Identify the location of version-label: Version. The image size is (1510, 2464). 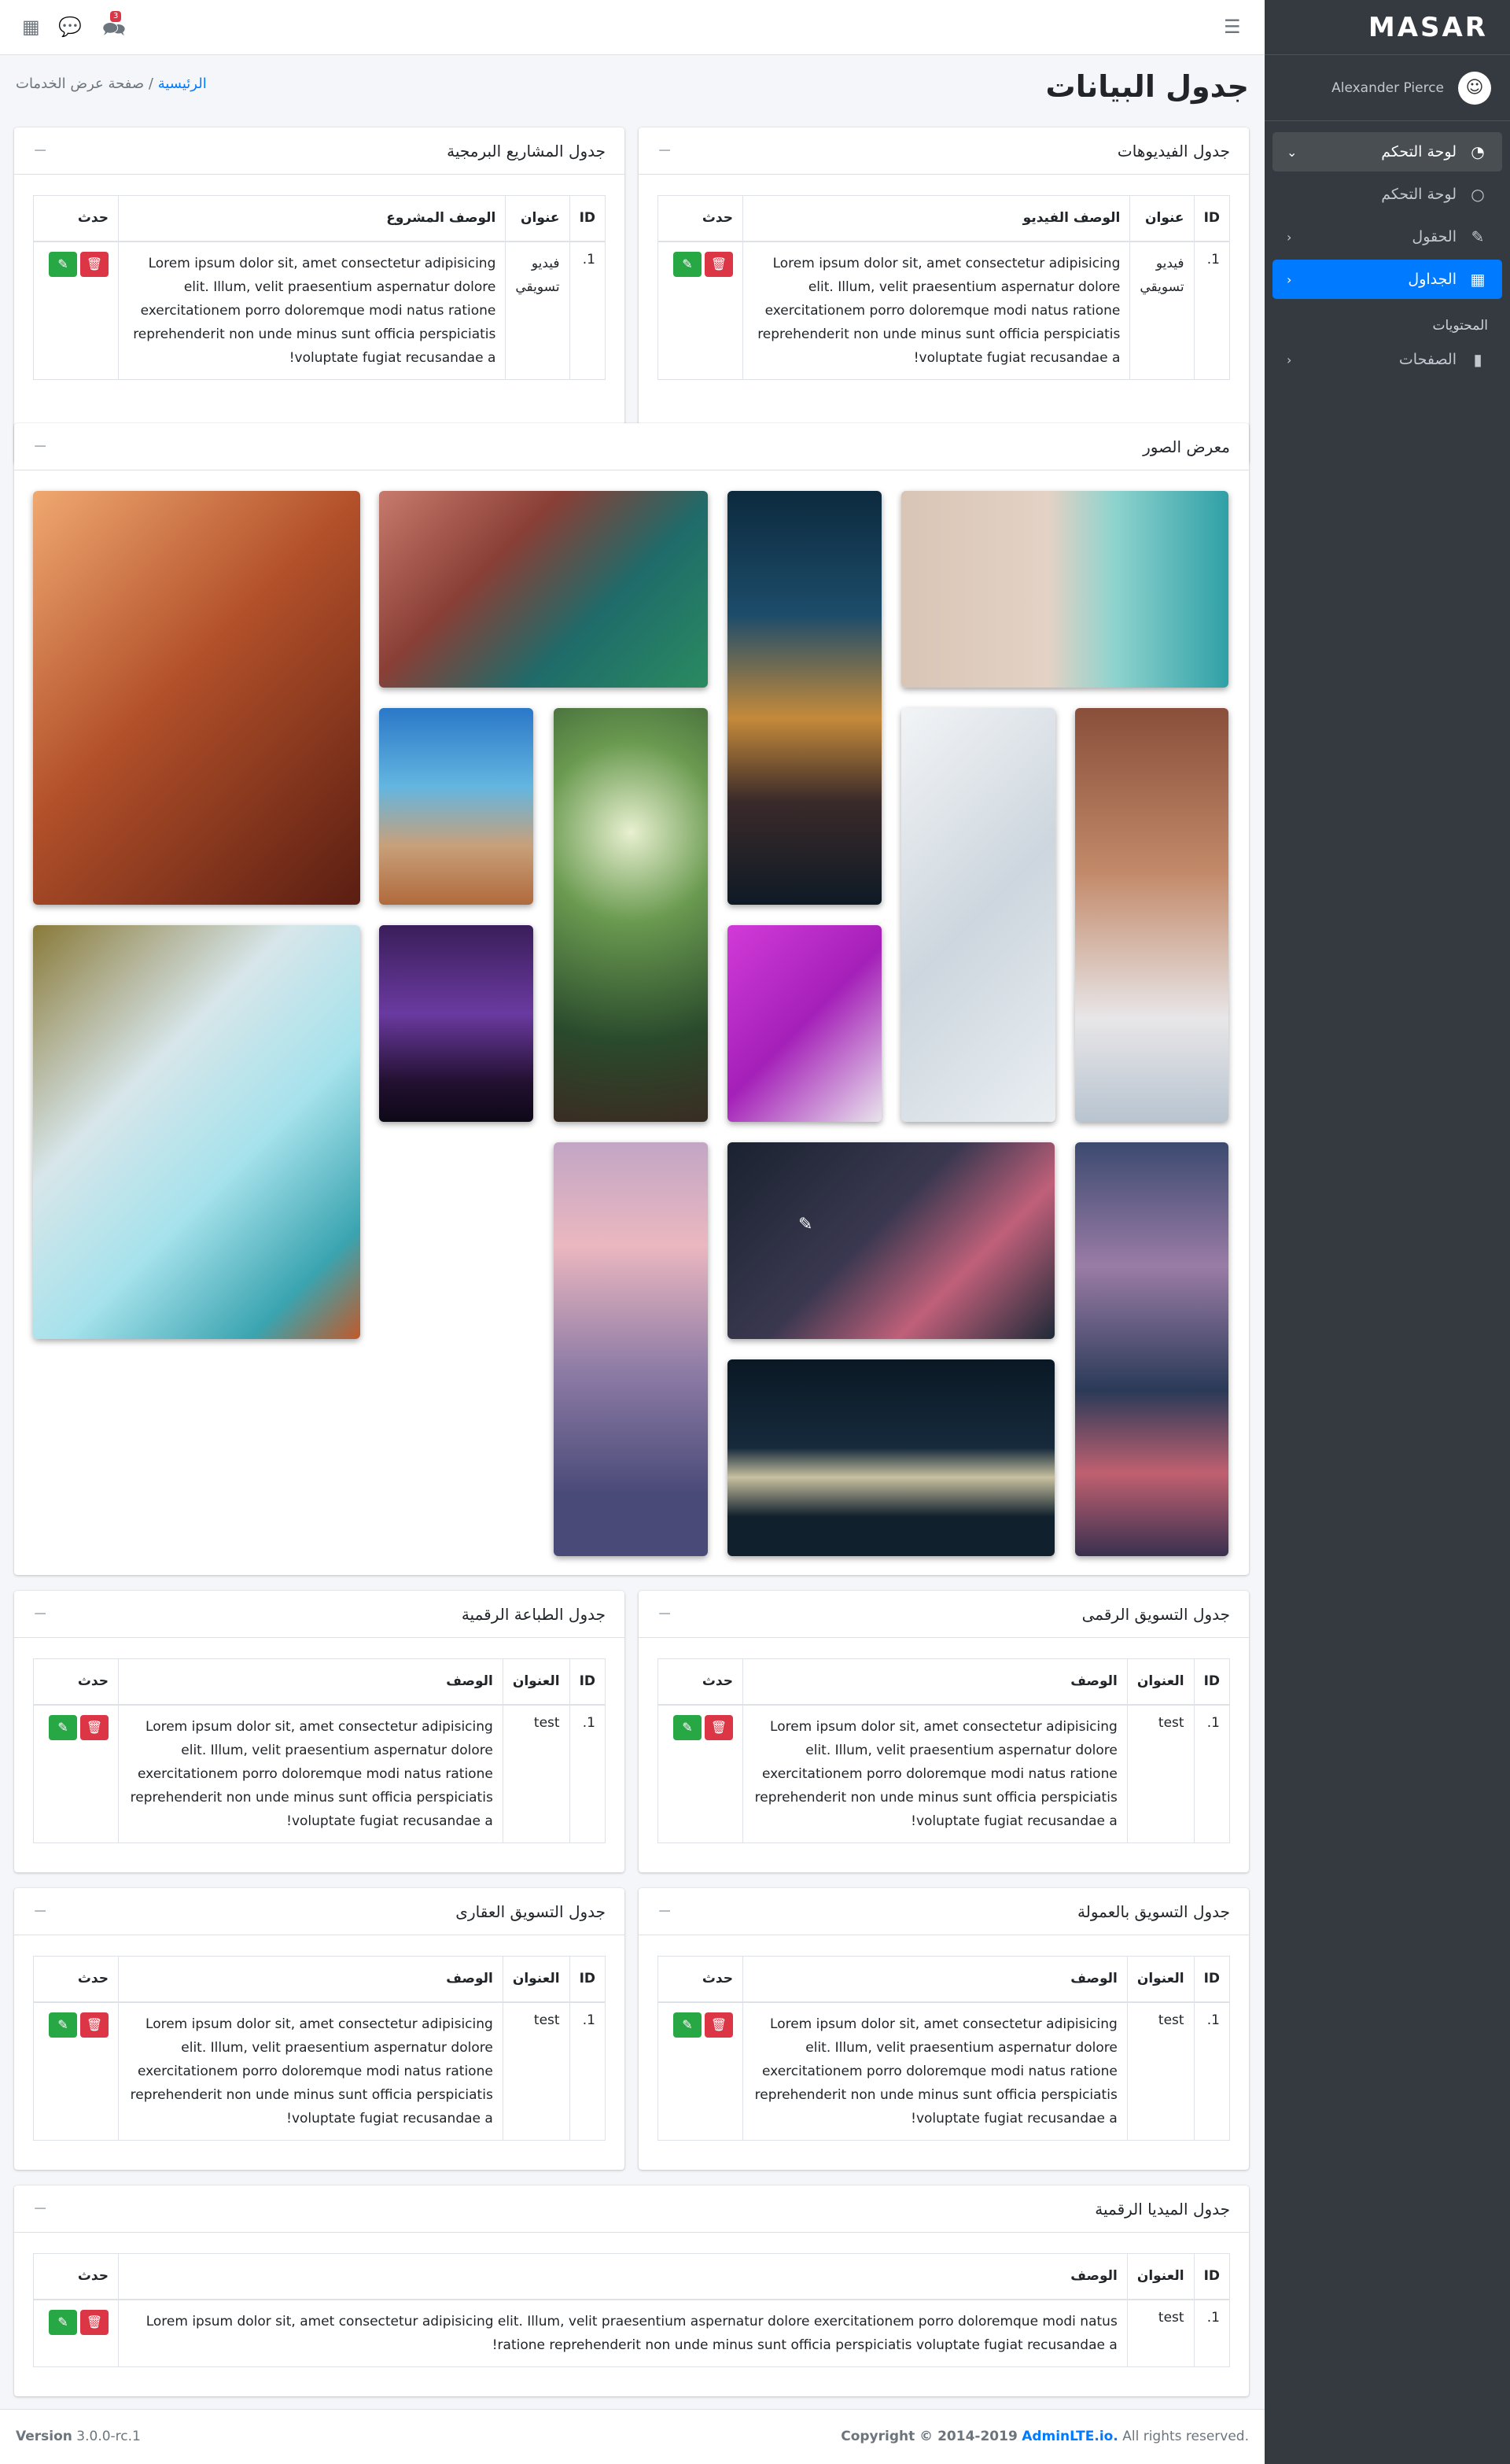
(44, 2436).